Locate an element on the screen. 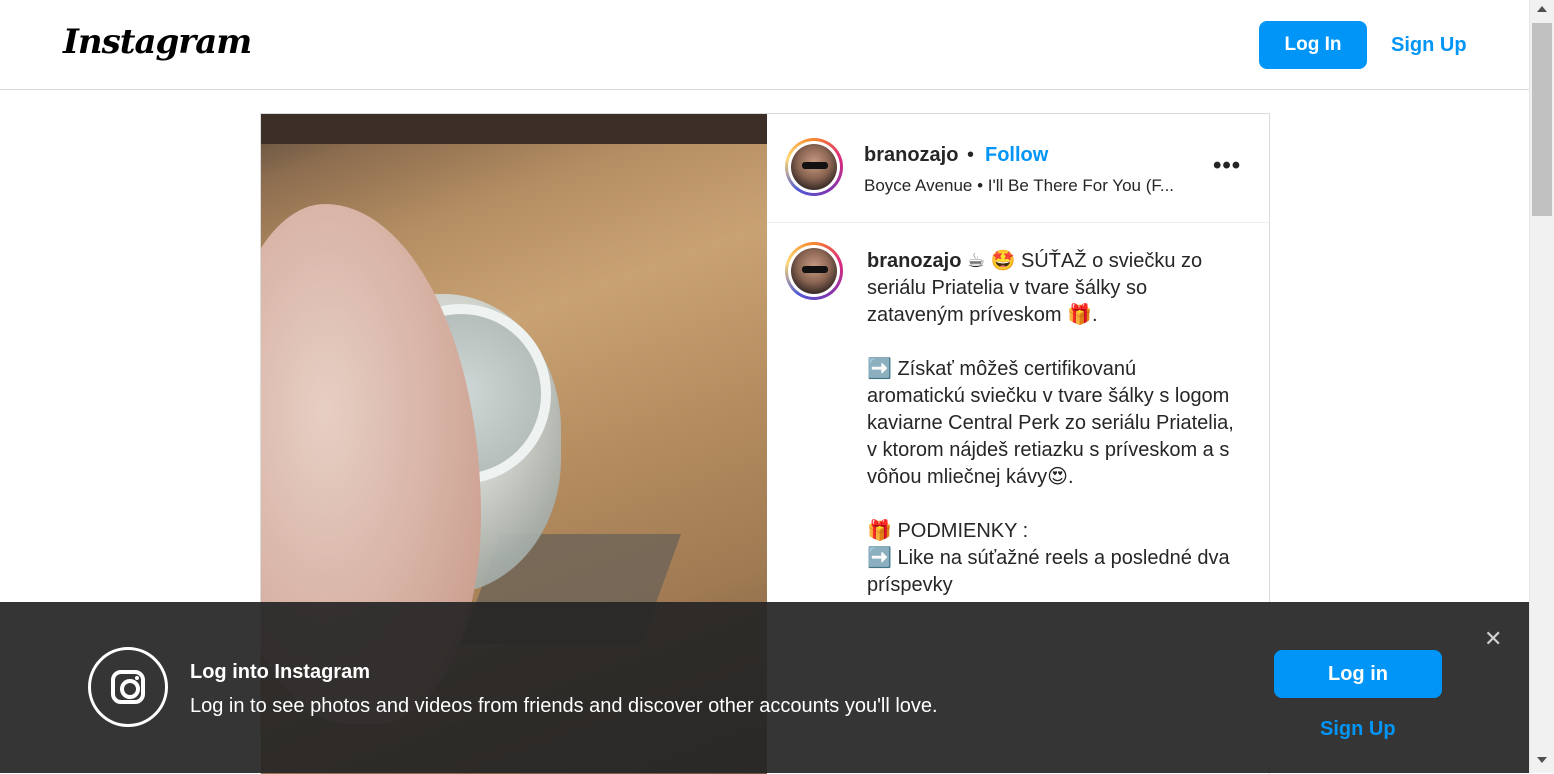 This screenshot has width=1554, height=774. scroll-thumb is located at coordinates (1542, 119).